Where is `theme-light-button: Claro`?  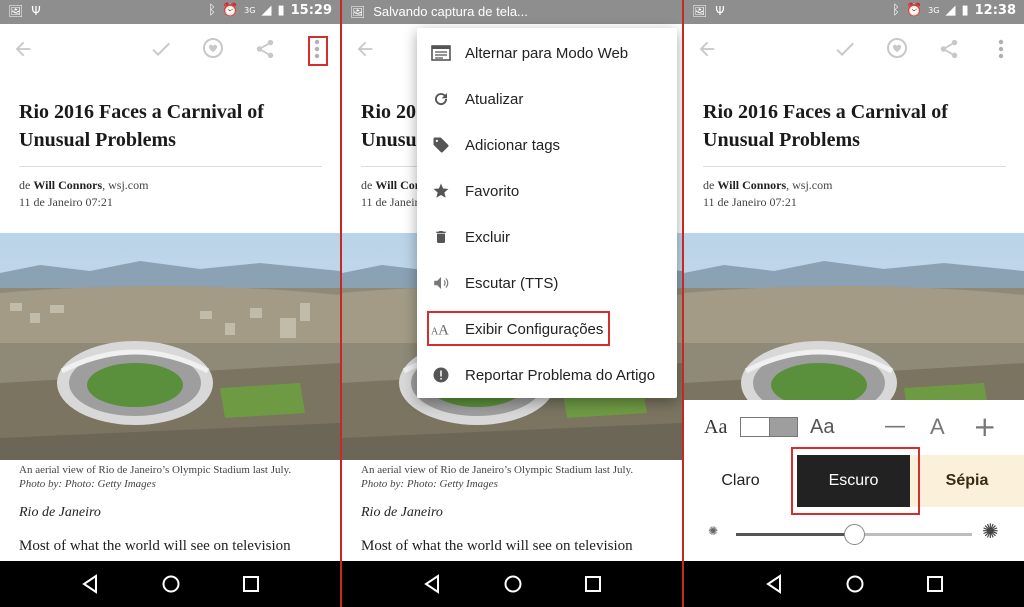
theme-light-button: Claro is located at coordinates (740, 481).